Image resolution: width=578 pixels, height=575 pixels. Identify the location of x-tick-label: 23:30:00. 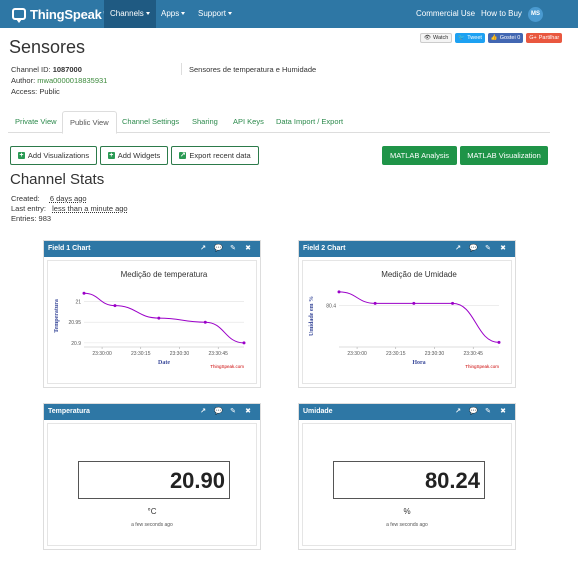
(102, 354).